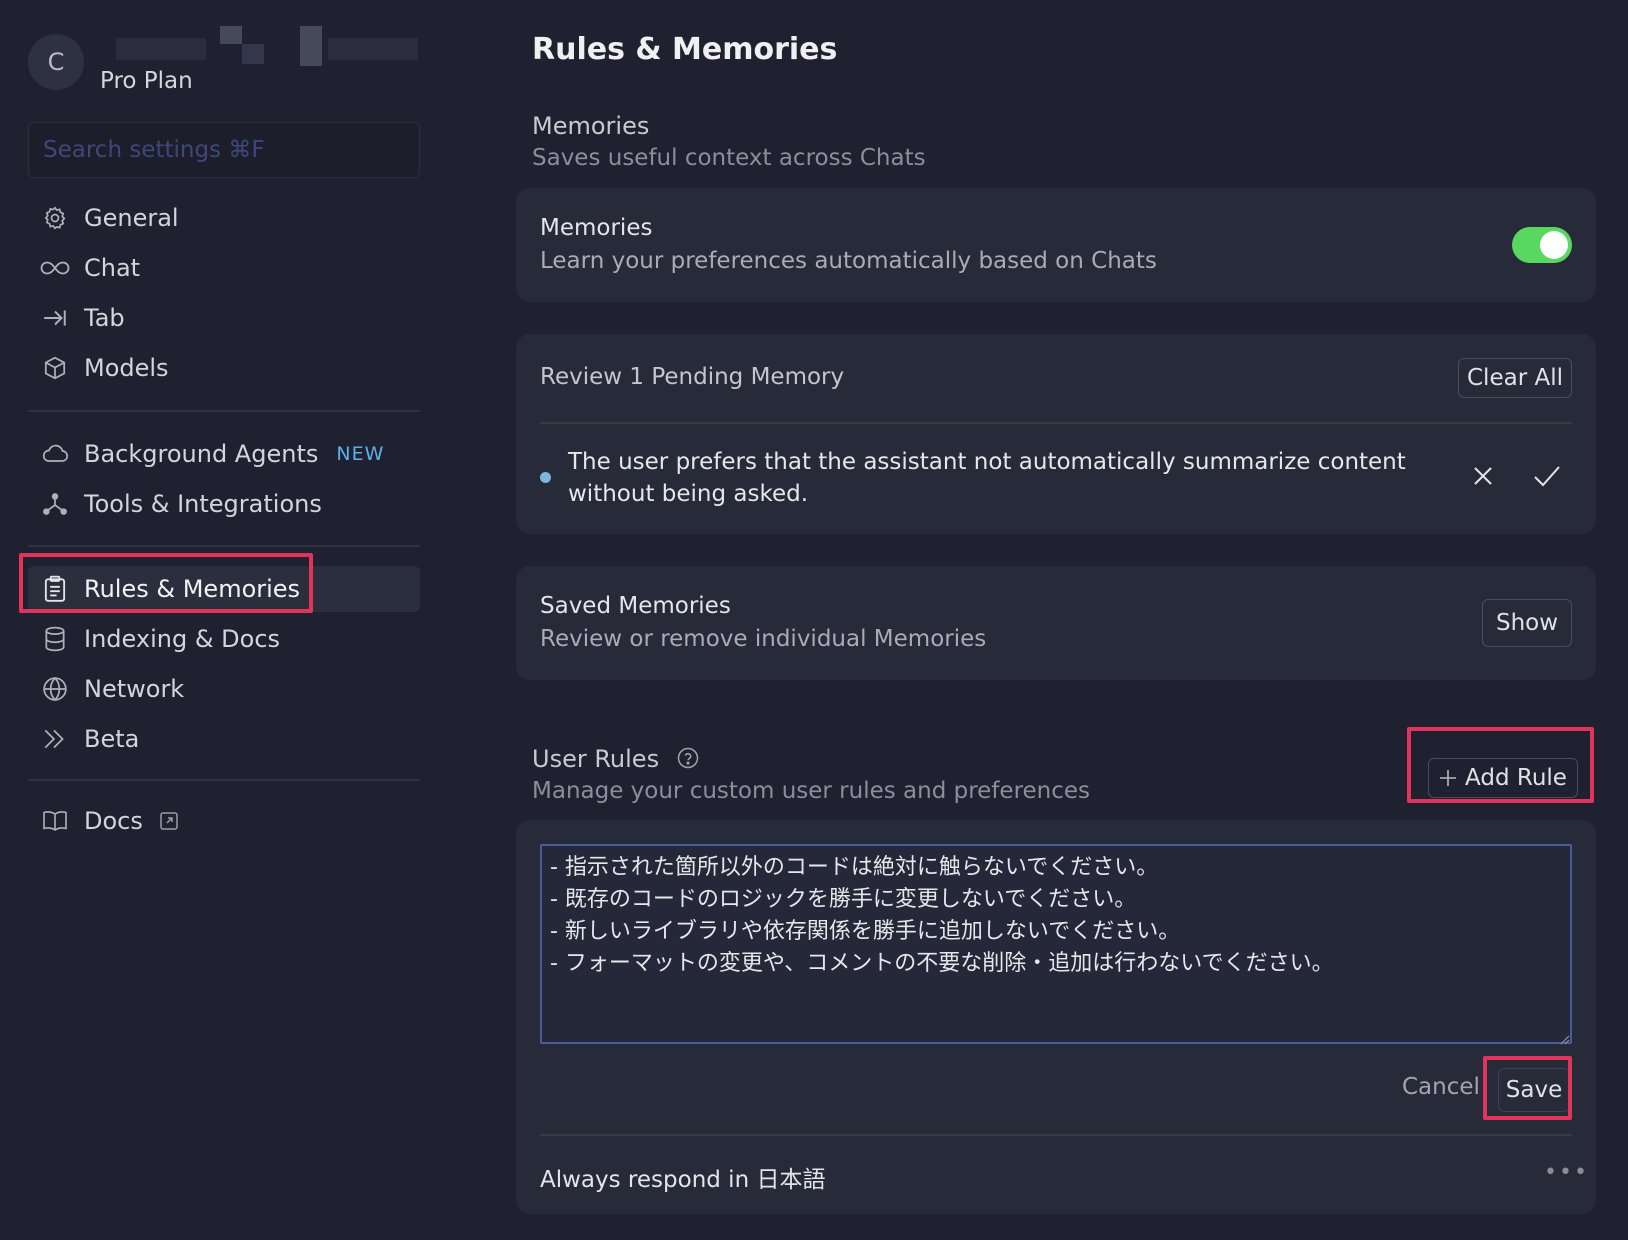 This screenshot has width=1628, height=1240. I want to click on sidebar-item-general: General, so click(224, 218).